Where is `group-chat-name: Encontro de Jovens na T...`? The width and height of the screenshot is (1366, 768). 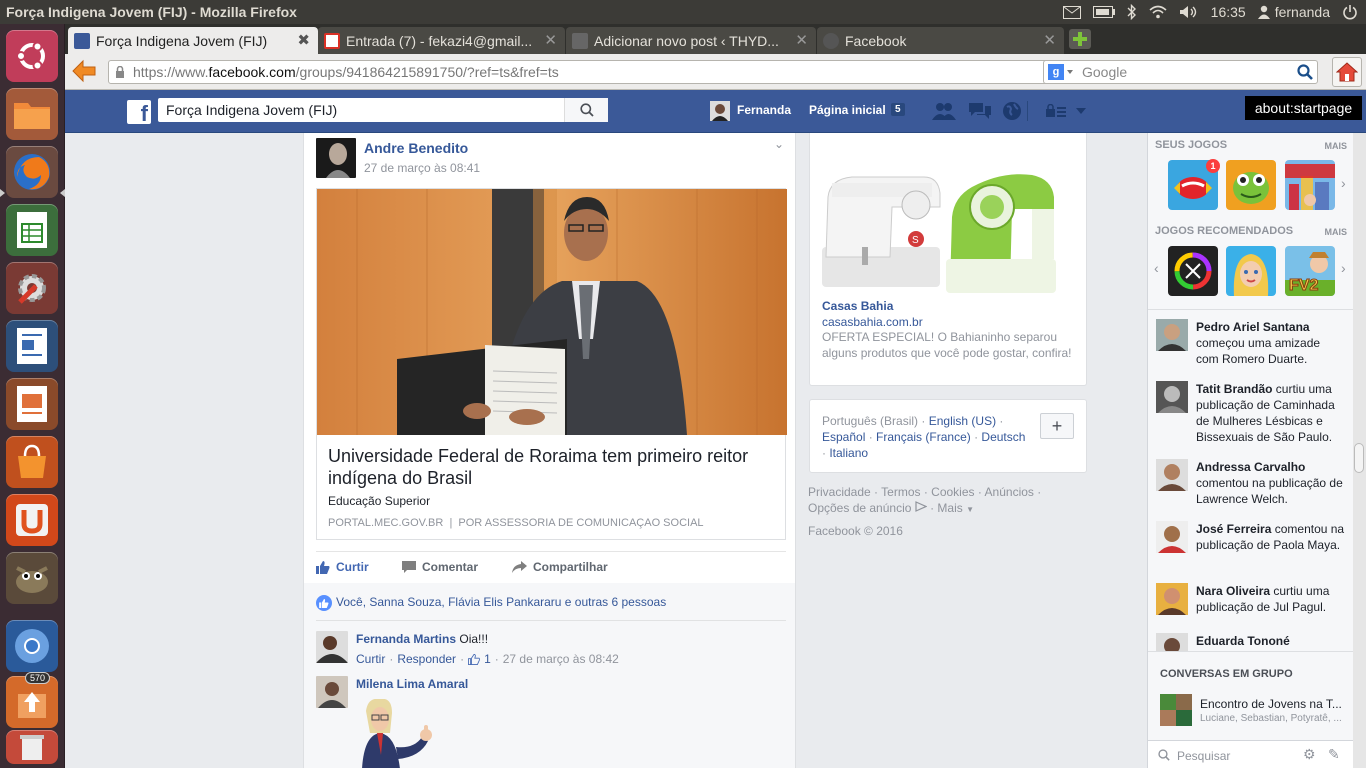 group-chat-name: Encontro de Jovens na T... is located at coordinates (1275, 704).